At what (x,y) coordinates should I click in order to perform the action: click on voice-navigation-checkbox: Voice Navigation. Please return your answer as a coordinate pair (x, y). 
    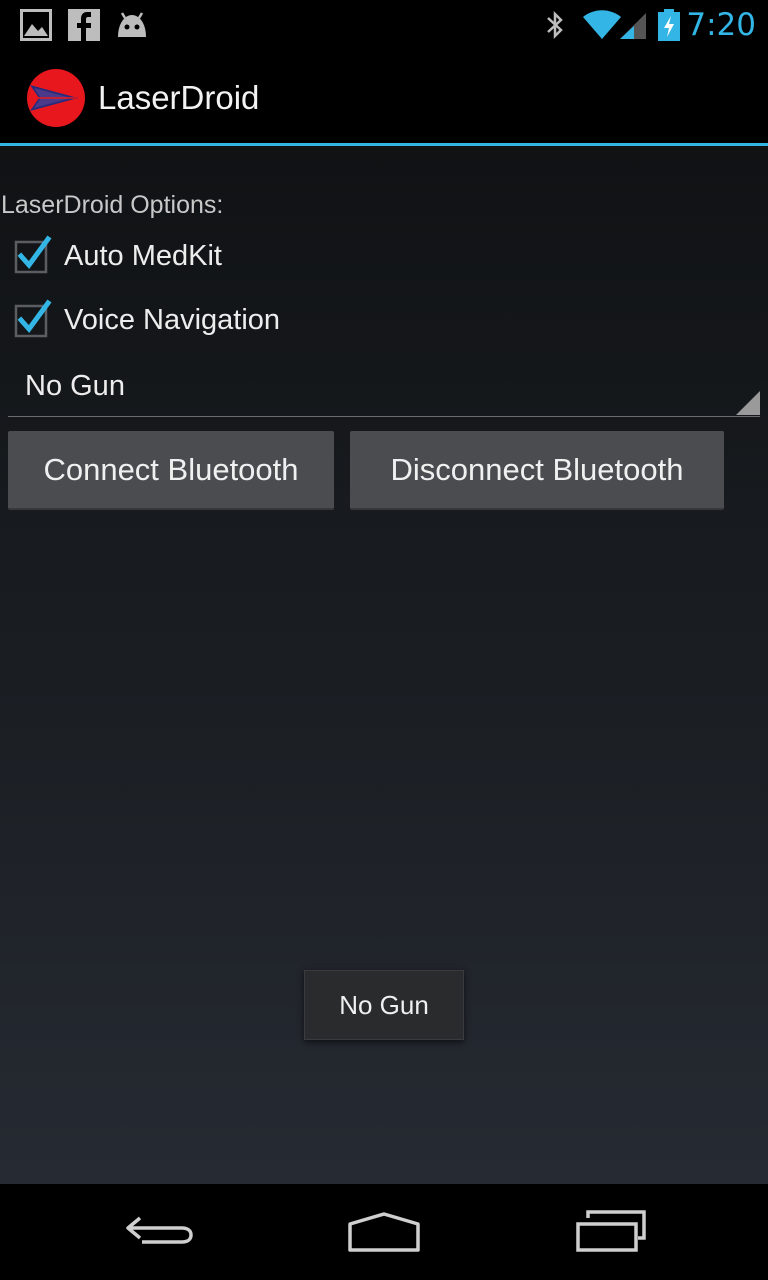
    Looking at the image, I should click on (147, 320).